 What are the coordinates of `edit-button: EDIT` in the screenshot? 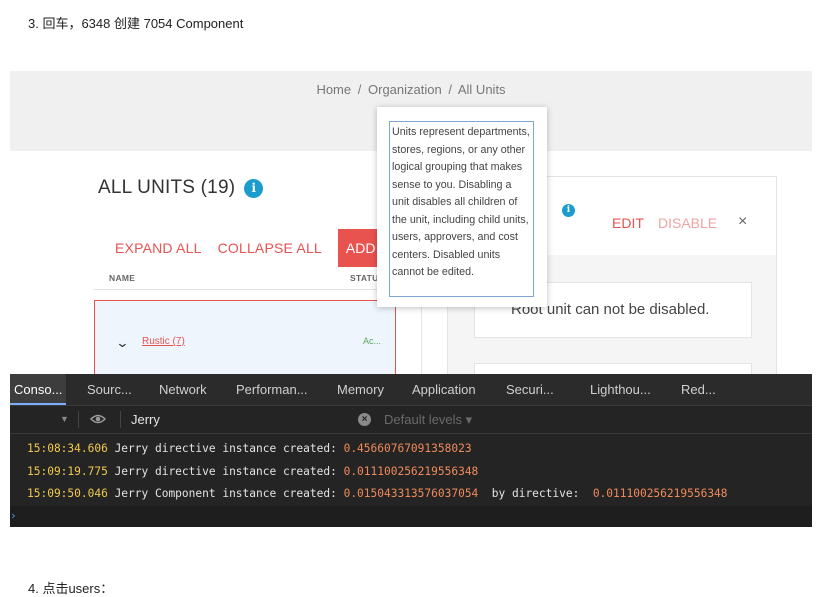 It's located at (628, 223).